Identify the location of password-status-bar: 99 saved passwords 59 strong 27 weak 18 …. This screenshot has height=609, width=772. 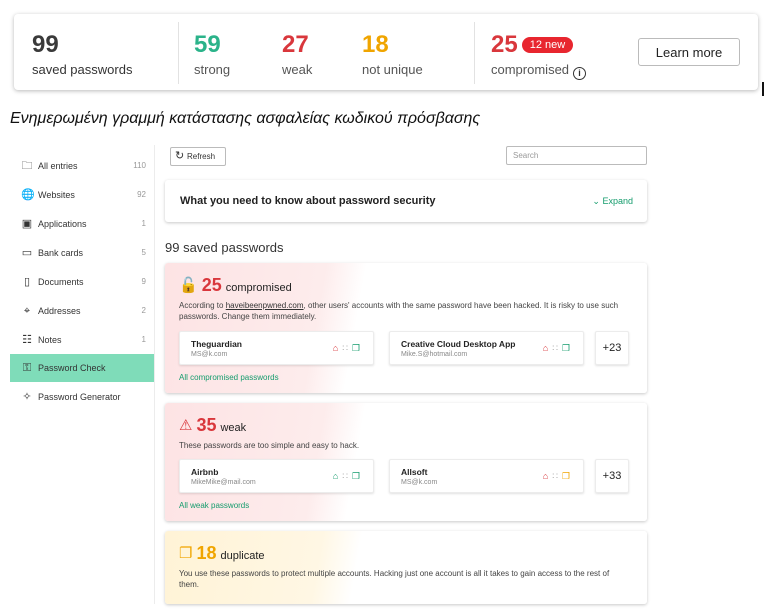
(386, 52).